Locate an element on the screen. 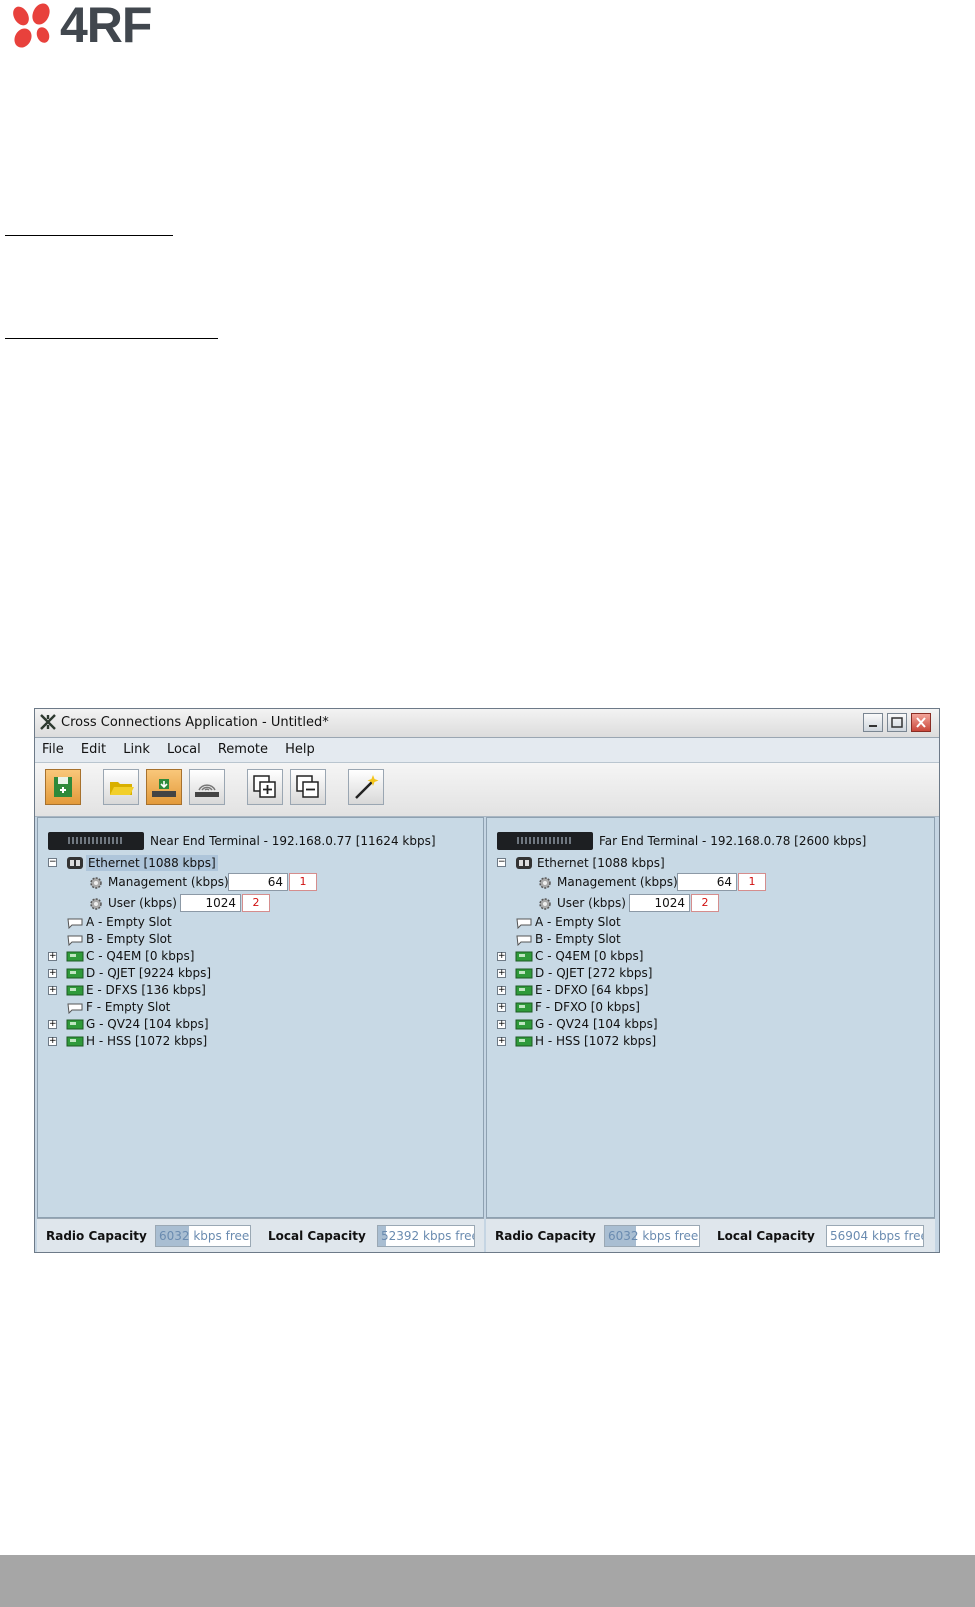 Image resolution: width=975 pixels, height=1607 pixels. slot-label: E - DFXS [136 kbps] is located at coordinates (146, 990).